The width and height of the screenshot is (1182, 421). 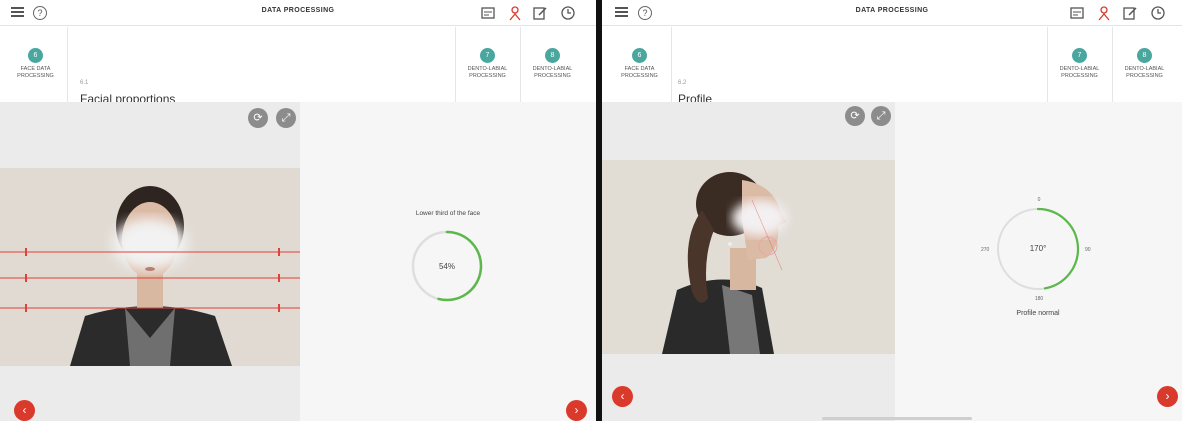 What do you see at coordinates (84, 83) in the screenshot?
I see `section-number: 6.1` at bounding box center [84, 83].